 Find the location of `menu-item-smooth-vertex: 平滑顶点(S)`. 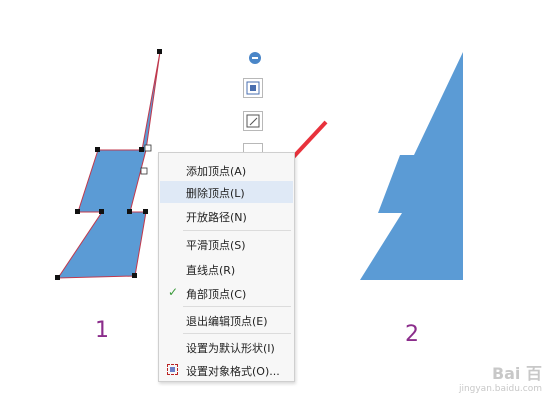

menu-item-smooth-vertex: 平滑顶点(S) is located at coordinates (226, 244).